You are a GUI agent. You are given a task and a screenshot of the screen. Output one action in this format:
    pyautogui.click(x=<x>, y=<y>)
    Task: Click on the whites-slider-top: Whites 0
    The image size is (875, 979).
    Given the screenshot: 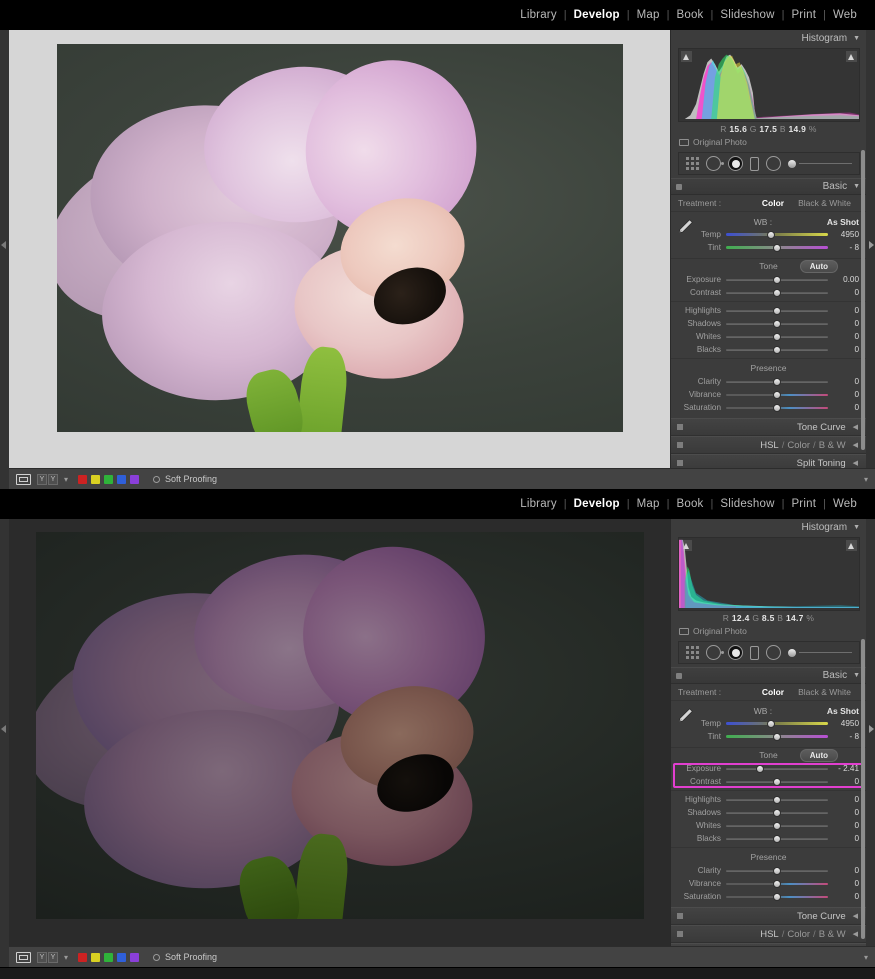 What is the action you would take?
    pyautogui.click(x=768, y=336)
    